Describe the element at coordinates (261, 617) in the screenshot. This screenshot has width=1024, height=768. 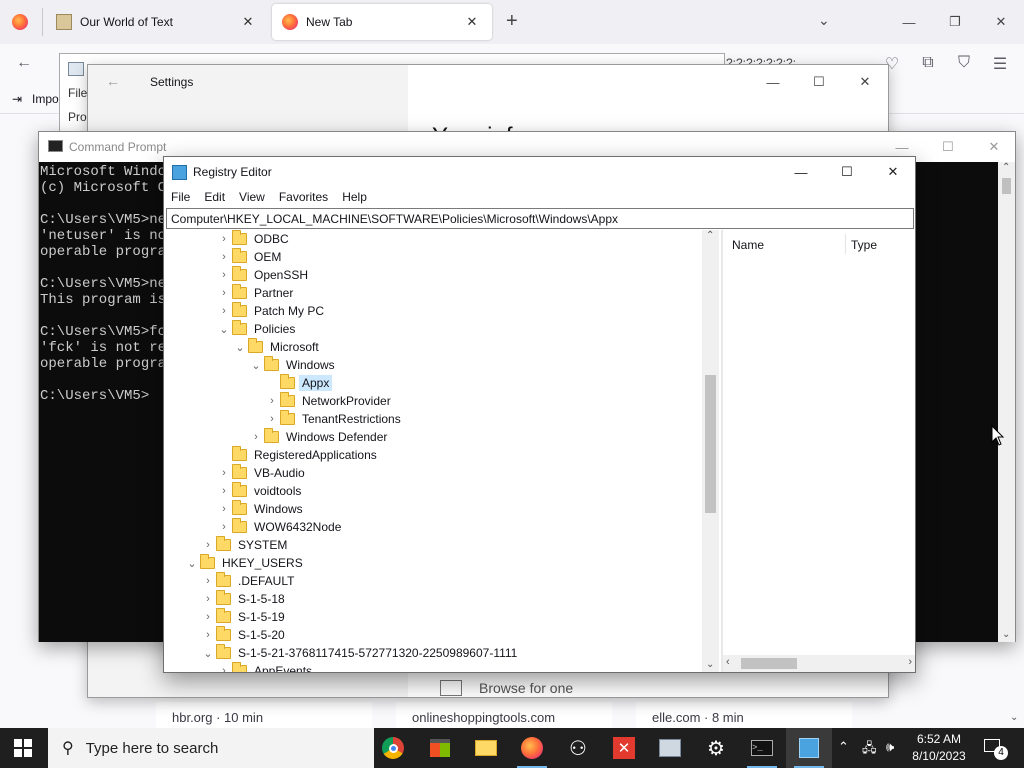
I see `tree-node-label: S-1-5-19` at that location.